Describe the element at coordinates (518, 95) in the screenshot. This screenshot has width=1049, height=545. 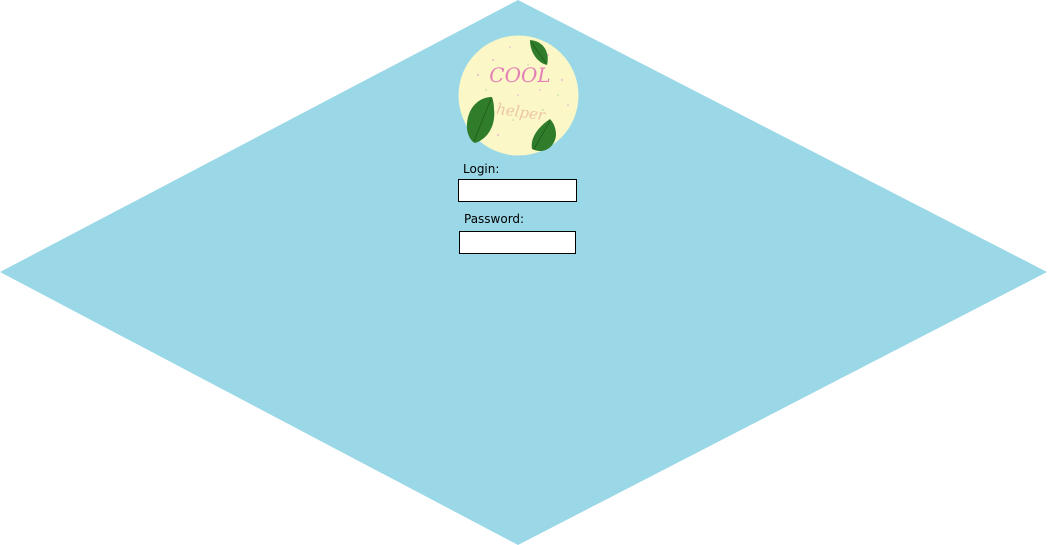
I see `cool-helper-logo: COOL helper` at that location.